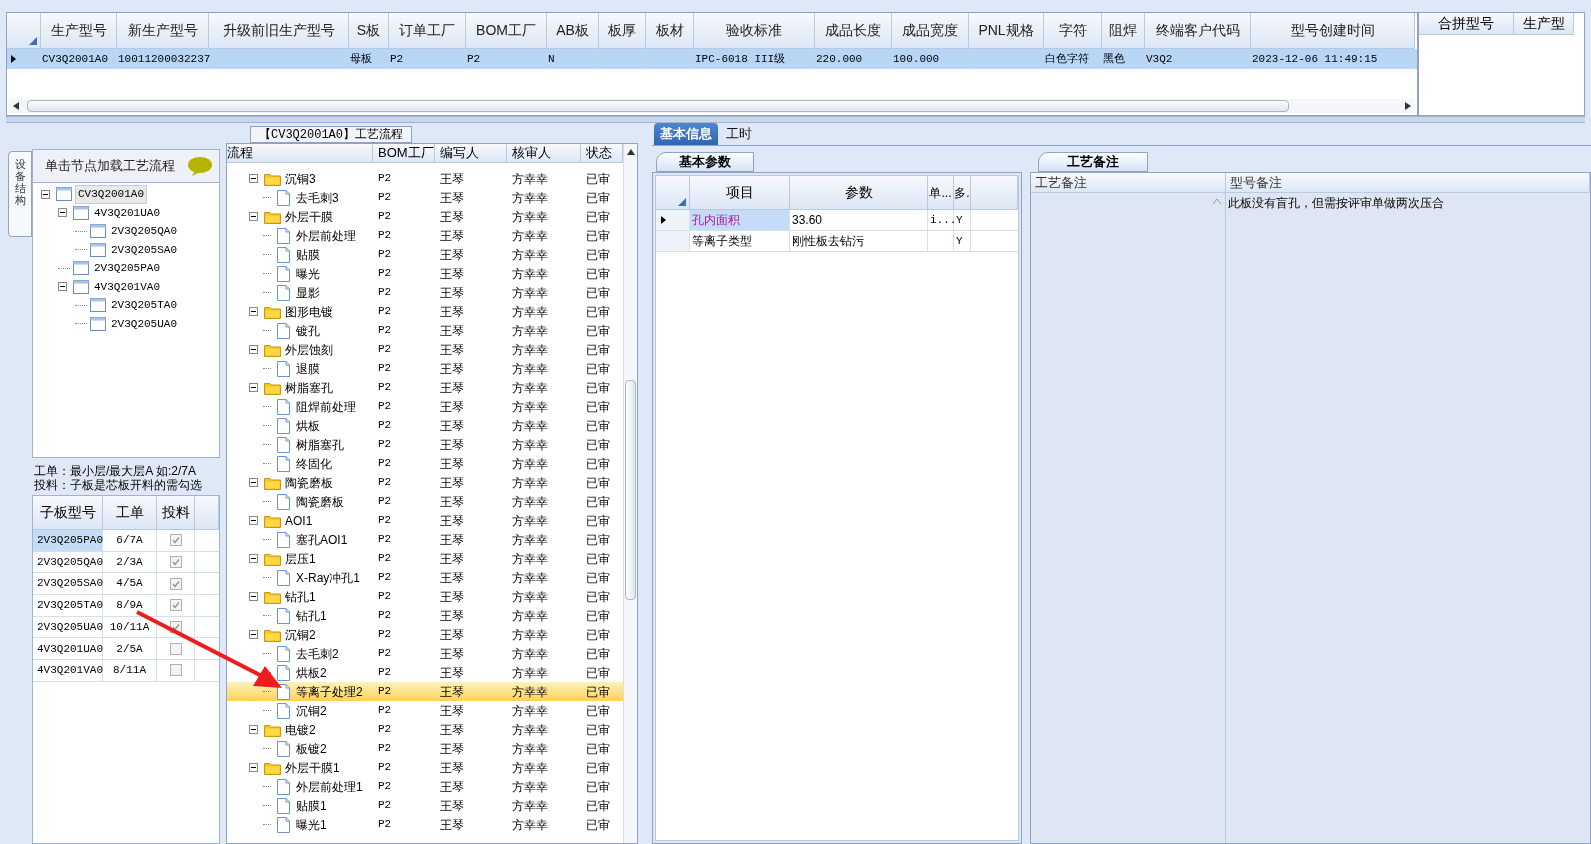  I want to click on column-header: 投料, so click(176, 513).